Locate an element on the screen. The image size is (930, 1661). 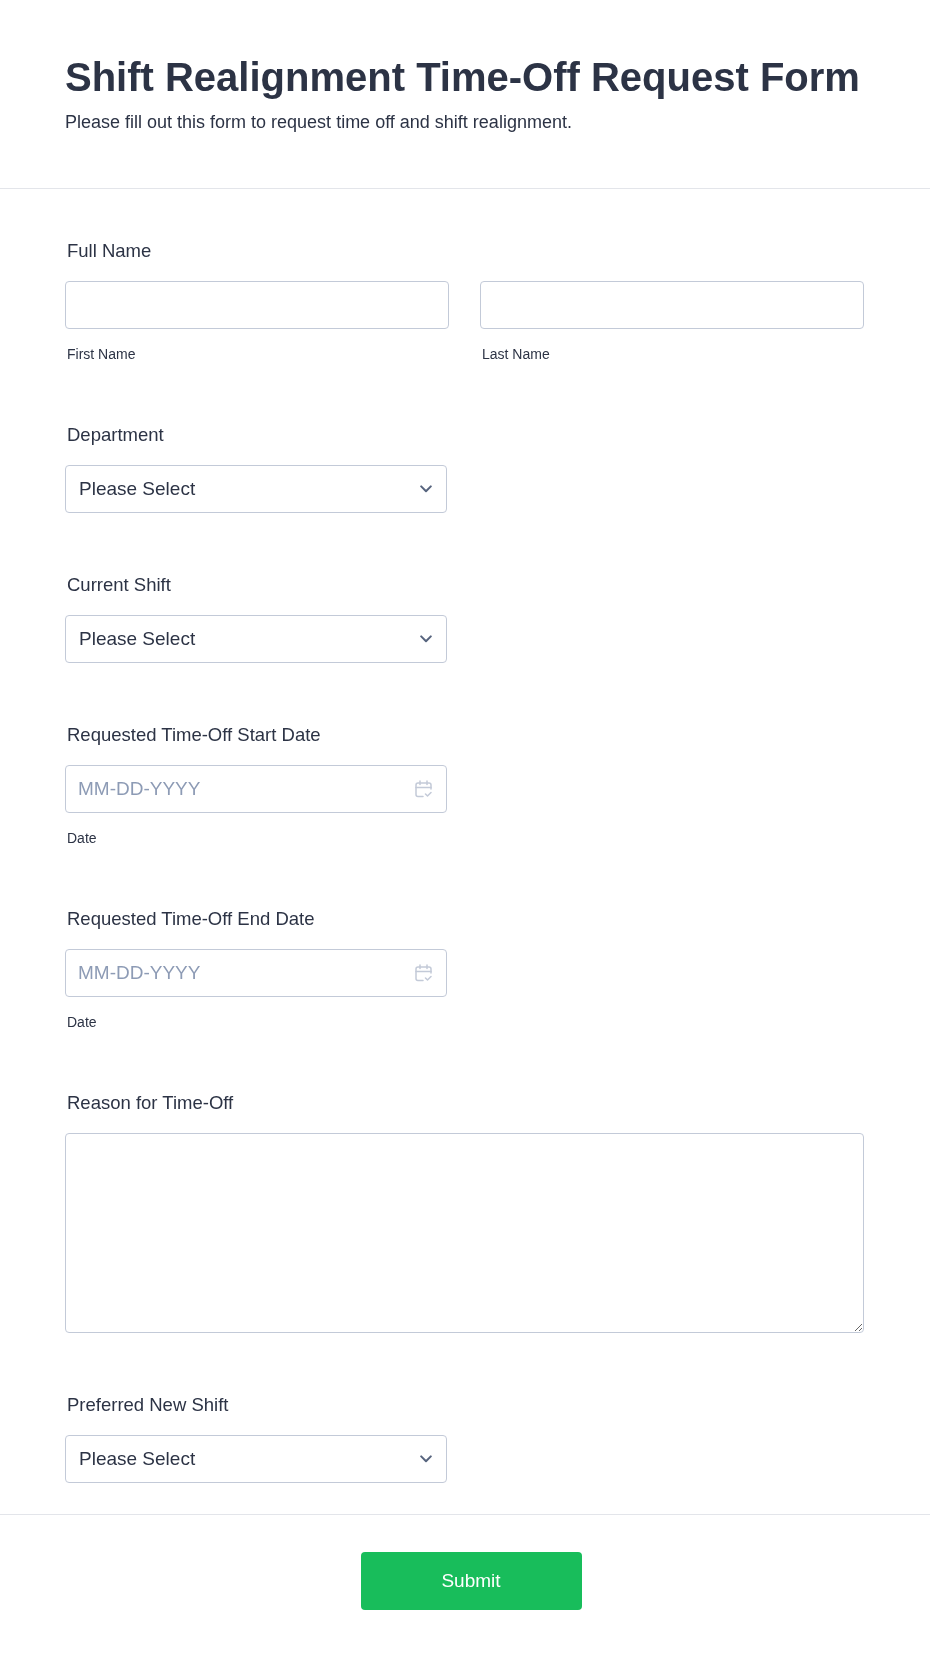
field-label: Reason for Time-Off is located at coordinates (150, 1103).